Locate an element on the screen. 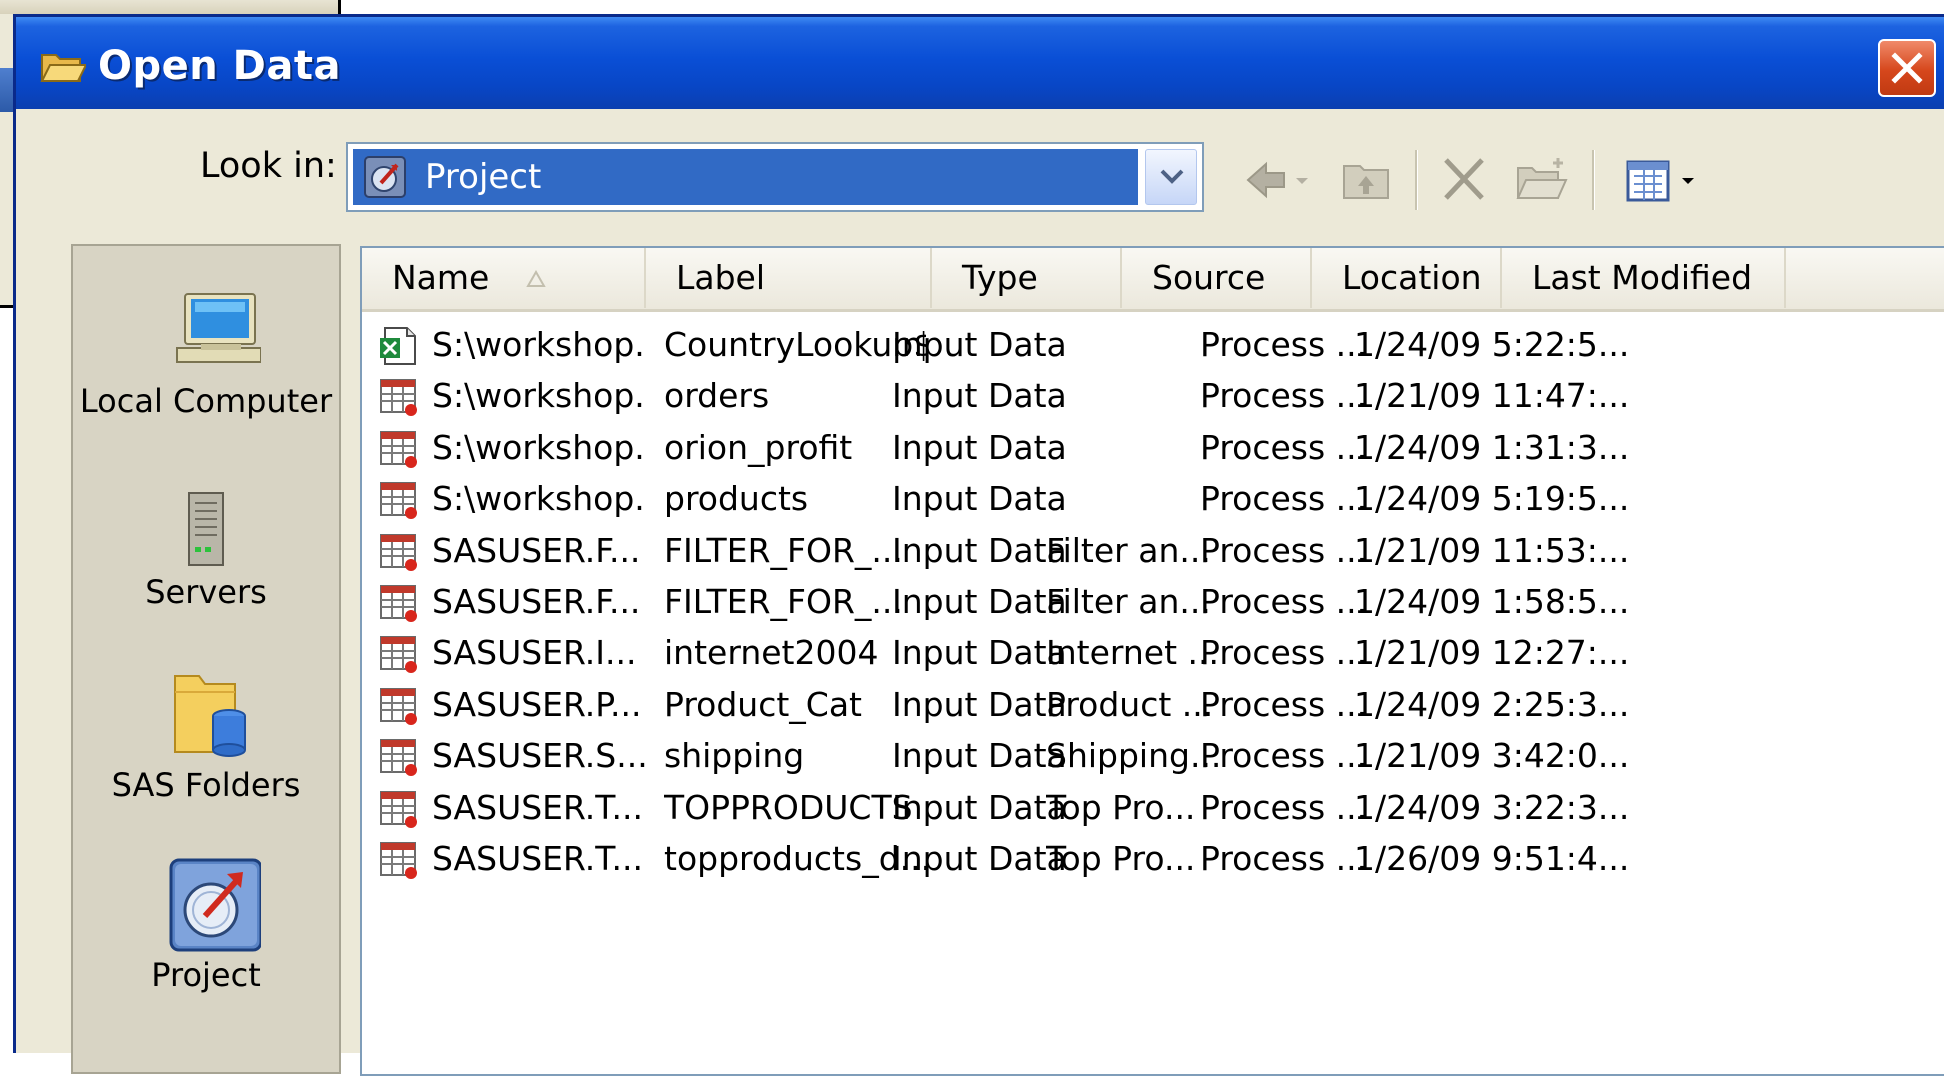 This screenshot has width=1944, height=1076. close-icon is located at coordinates (1907, 68).